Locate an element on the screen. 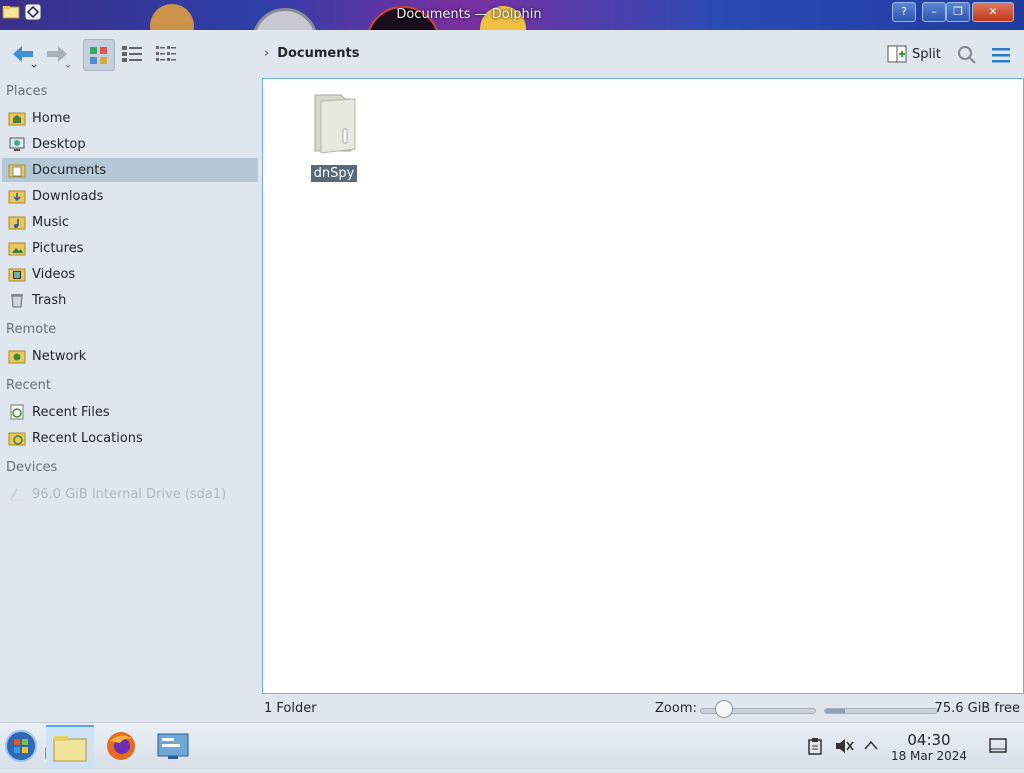 The height and width of the screenshot is (773, 1024). firefox-icon is located at coordinates (121, 746).